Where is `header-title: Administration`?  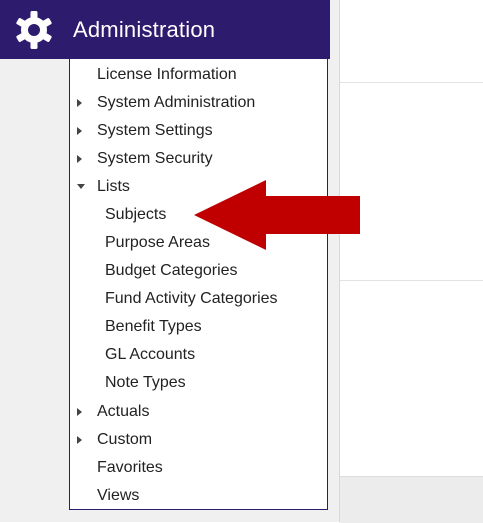 header-title: Administration is located at coordinates (144, 29).